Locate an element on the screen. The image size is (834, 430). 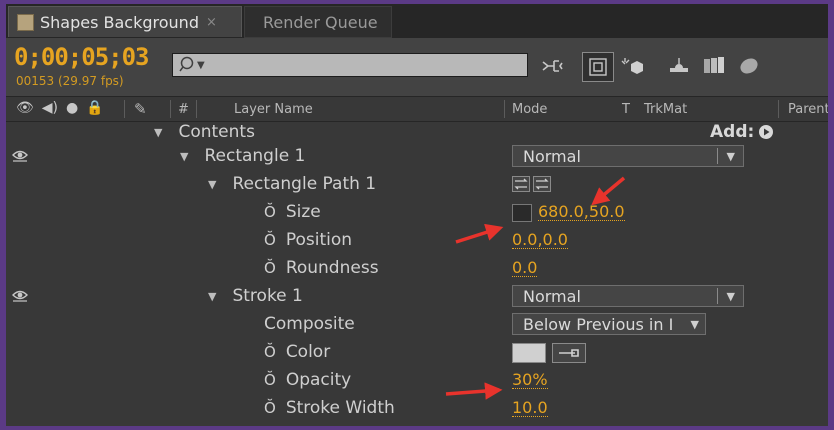
annotation-arrows is located at coordinates (535, 288).